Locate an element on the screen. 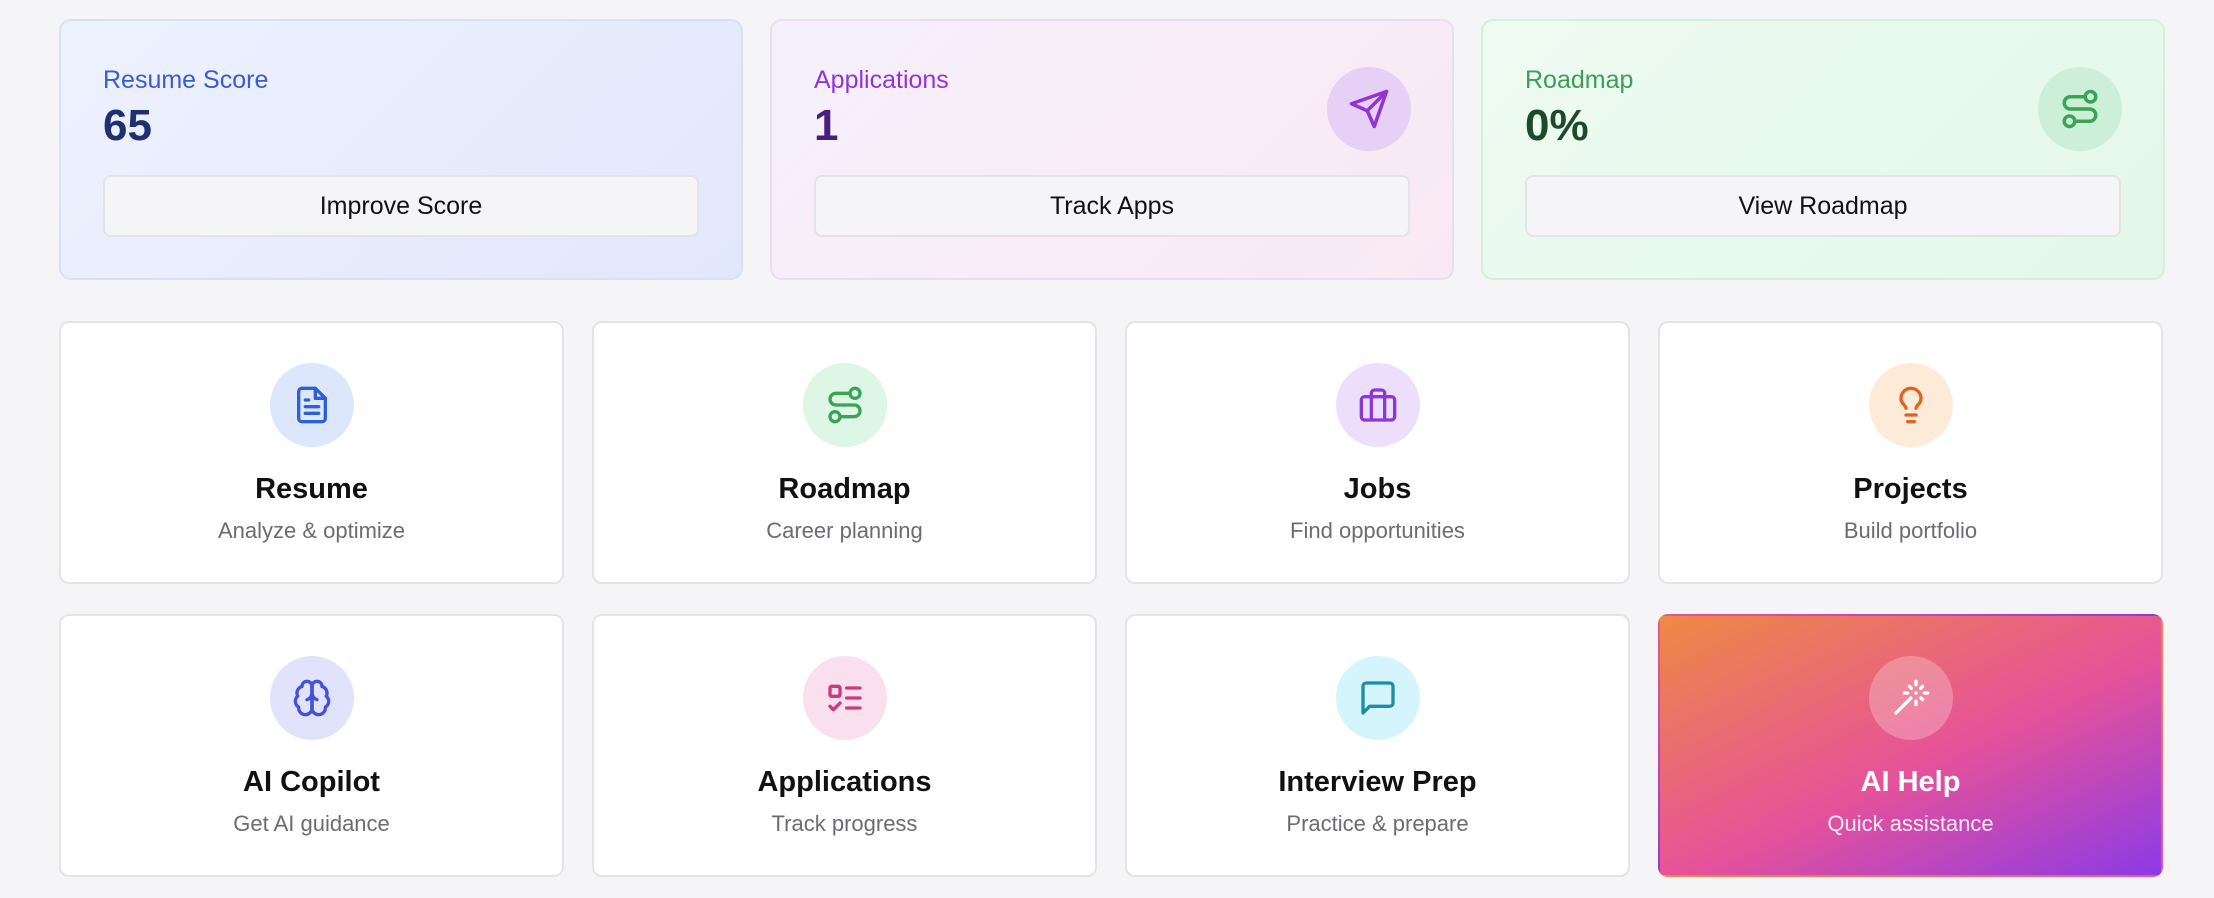 This screenshot has width=2214, height=898. improve-score-button: Improve Score is located at coordinates (401, 206).